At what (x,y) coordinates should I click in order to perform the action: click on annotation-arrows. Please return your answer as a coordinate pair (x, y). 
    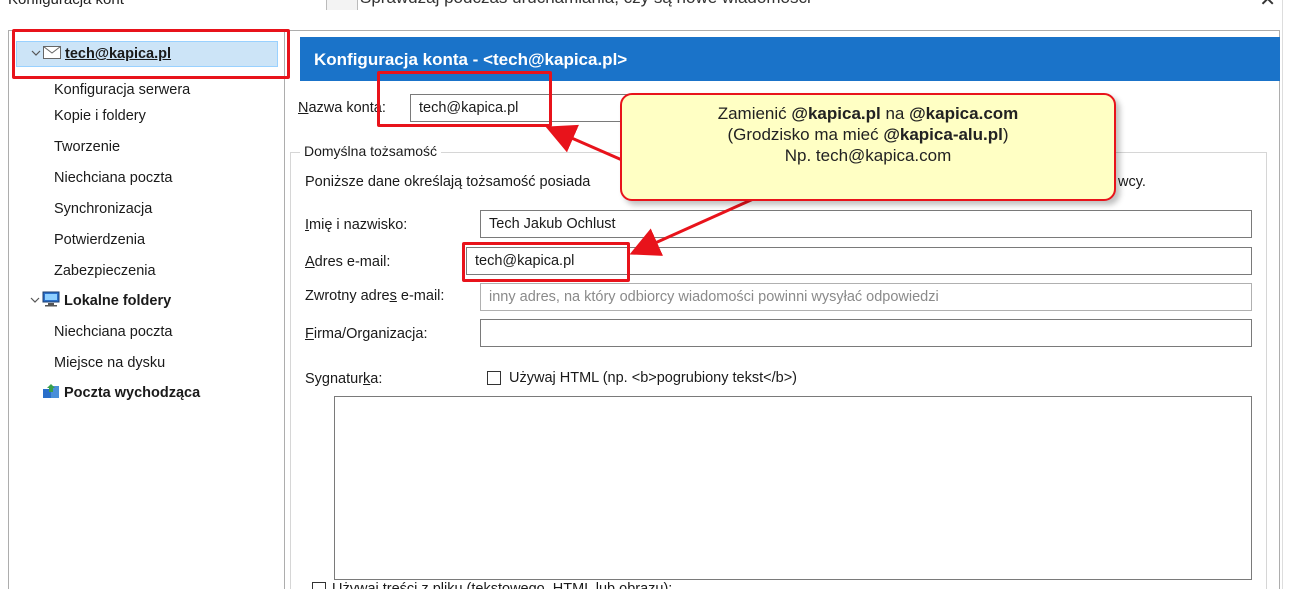
    Looking at the image, I should click on (653, 190).